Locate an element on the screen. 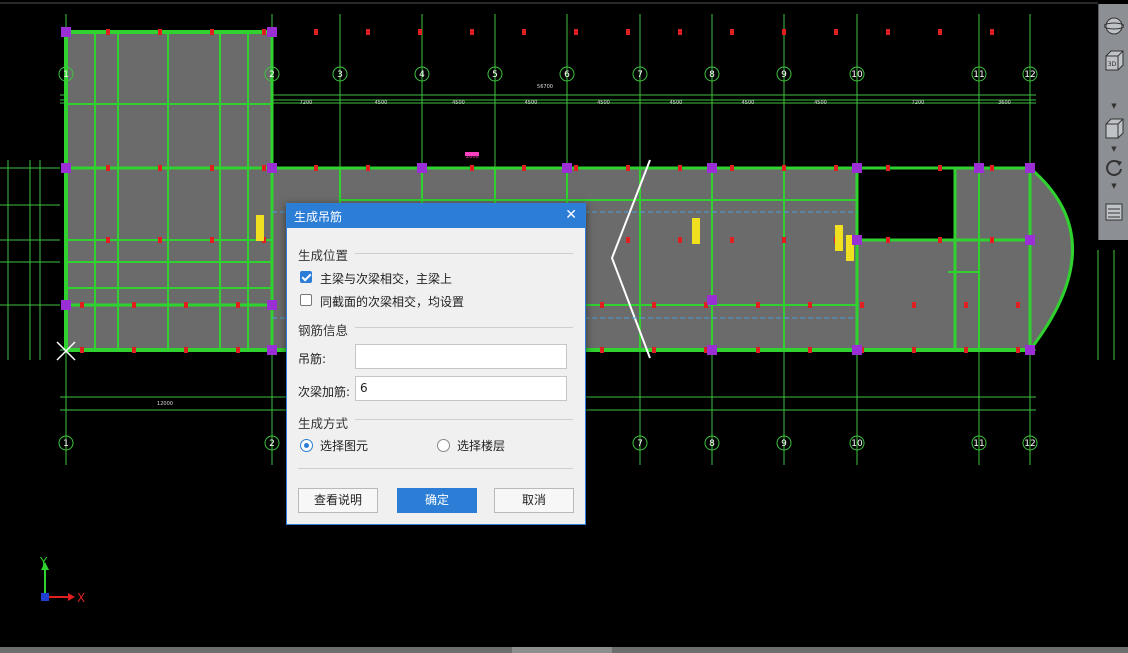 The image size is (1128, 653). axis-bubble-label: 3 is located at coordinates (340, 75).